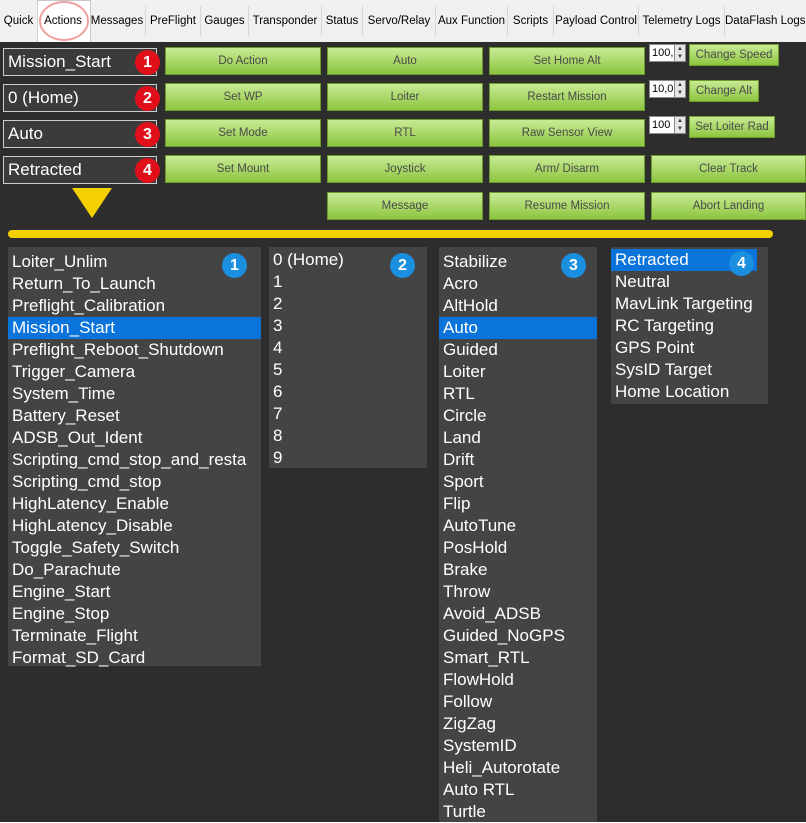 This screenshot has height=823, width=806. Describe the element at coordinates (134, 526) in the screenshot. I see `list-item: HighLatency_Disable` at that location.